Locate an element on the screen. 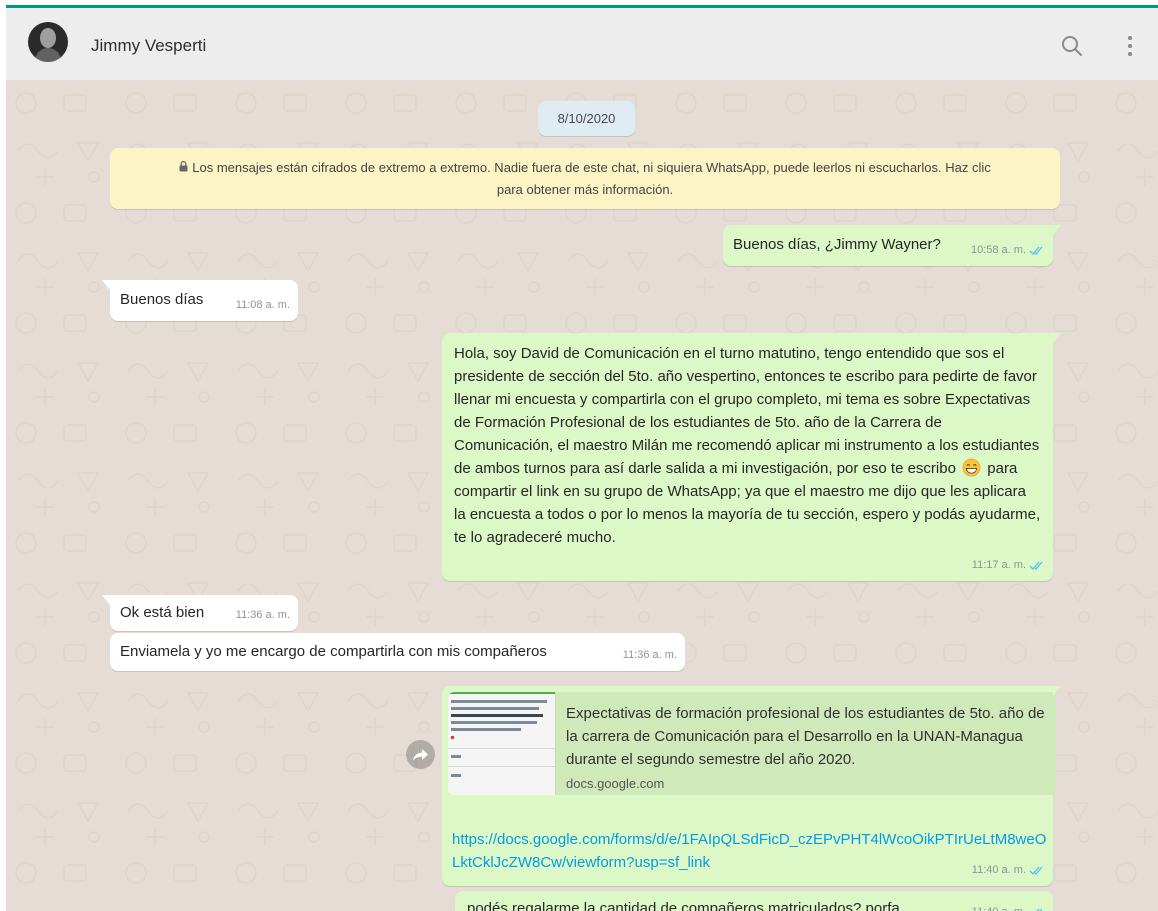 The height and width of the screenshot is (911, 1158). link-preview-thumbnail is located at coordinates (502, 743).